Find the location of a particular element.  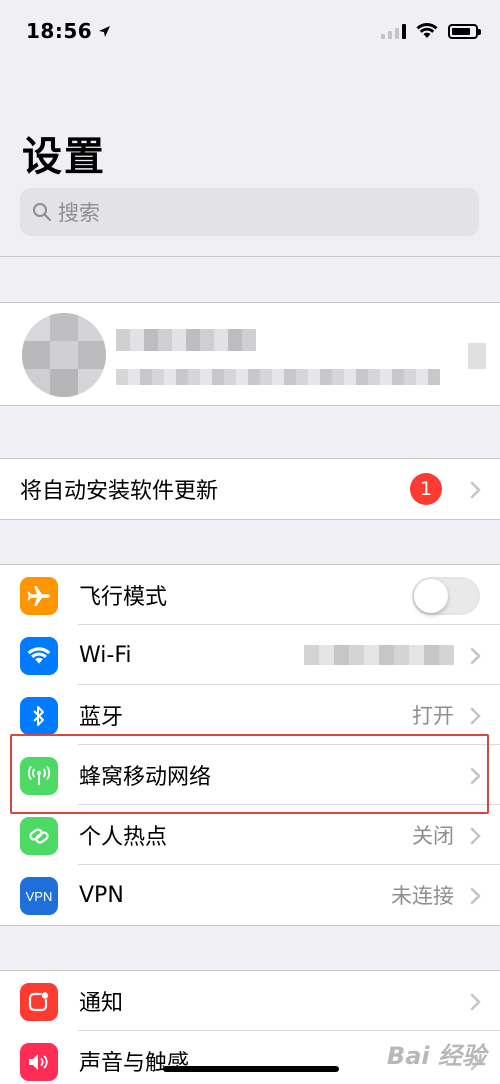

software-update-group: 将自动安装软件更新 1 is located at coordinates (250, 489).